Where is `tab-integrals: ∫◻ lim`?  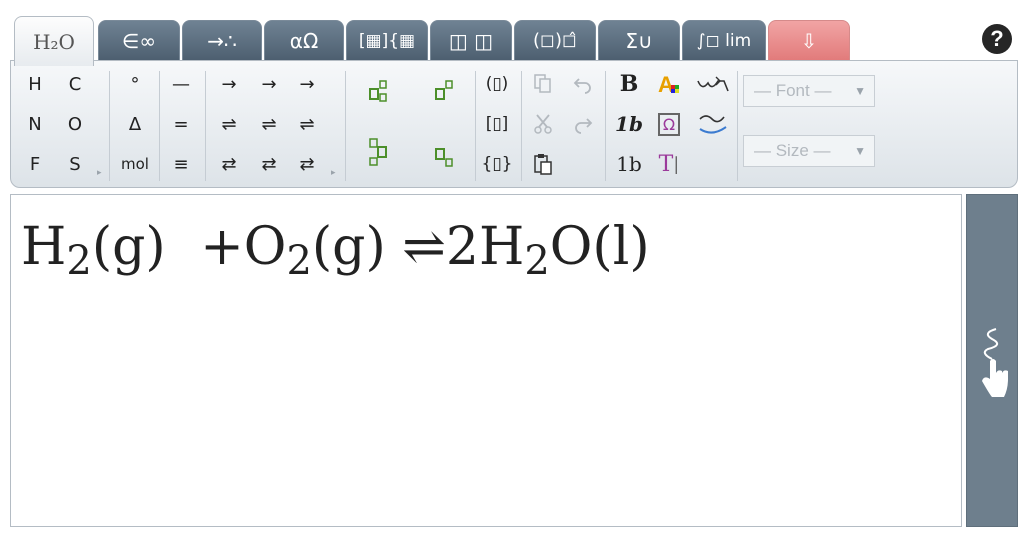
tab-integrals: ∫◻ lim is located at coordinates (724, 40).